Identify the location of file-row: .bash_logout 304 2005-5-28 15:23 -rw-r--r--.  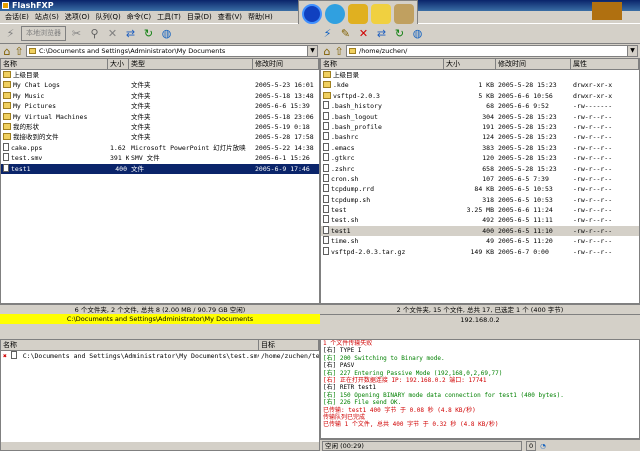
(480, 116).